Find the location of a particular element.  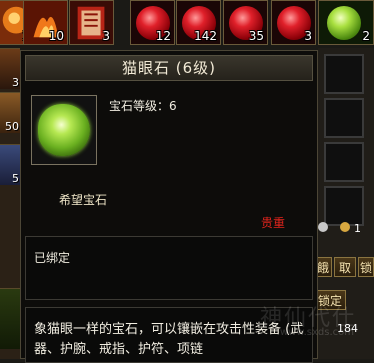

coin-value: 1 is located at coordinates (357, 228).